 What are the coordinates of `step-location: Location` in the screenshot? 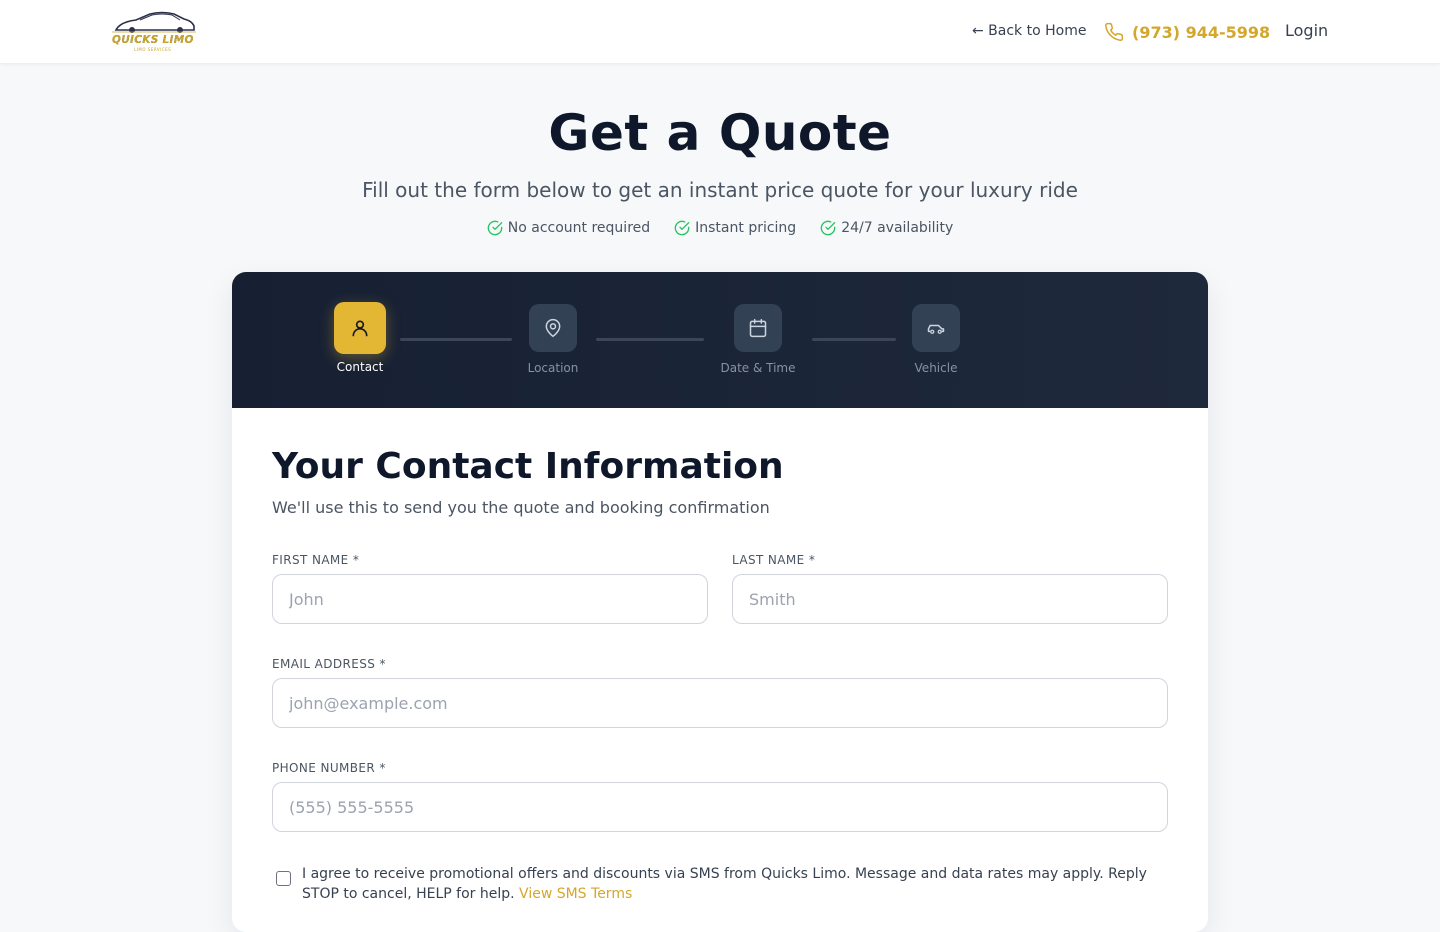 It's located at (553, 339).